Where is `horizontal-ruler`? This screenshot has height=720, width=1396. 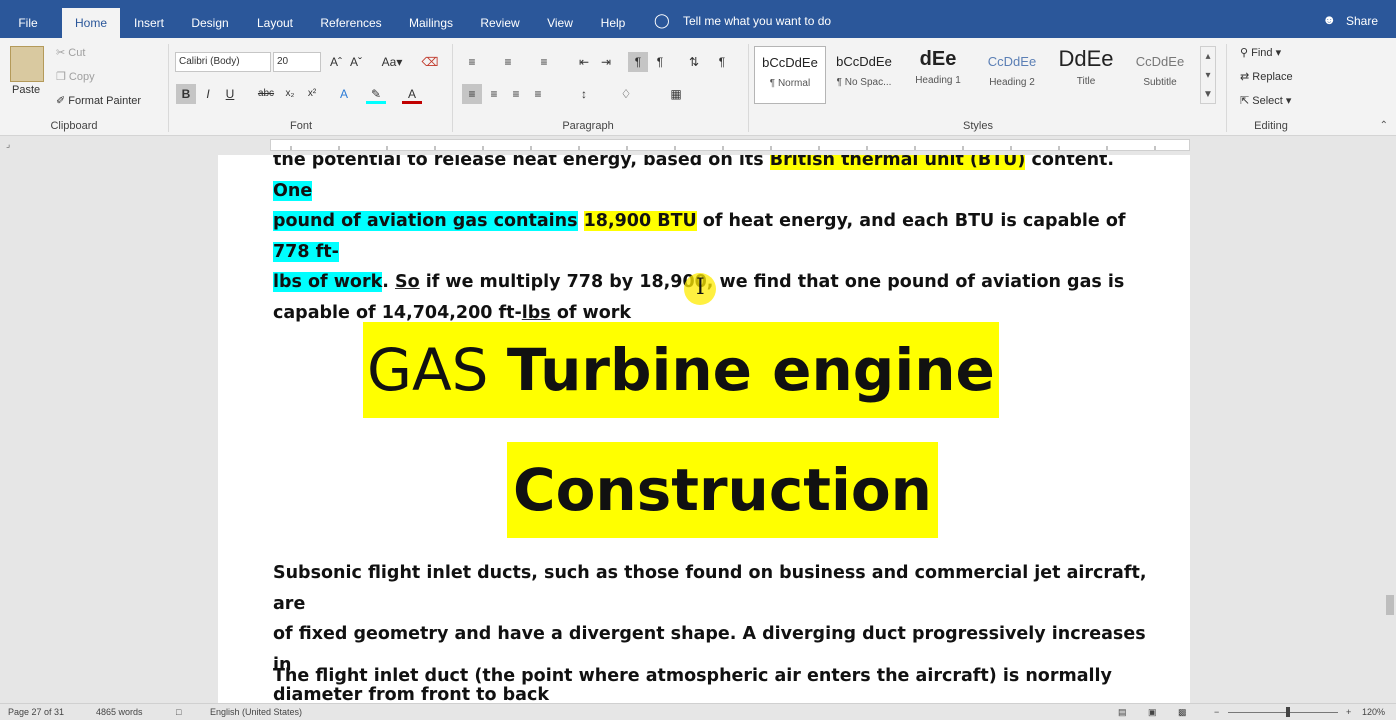
horizontal-ruler is located at coordinates (730, 145).